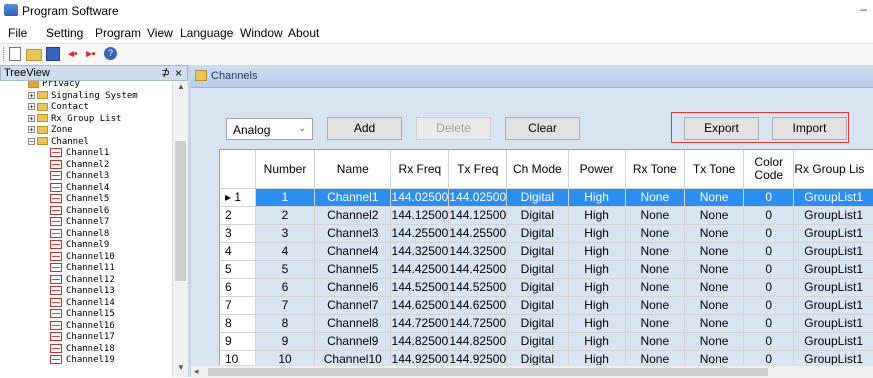 This screenshot has width=873, height=378. Describe the element at coordinates (478, 341) in the screenshot. I see `table-cell: 144.82500` at that location.